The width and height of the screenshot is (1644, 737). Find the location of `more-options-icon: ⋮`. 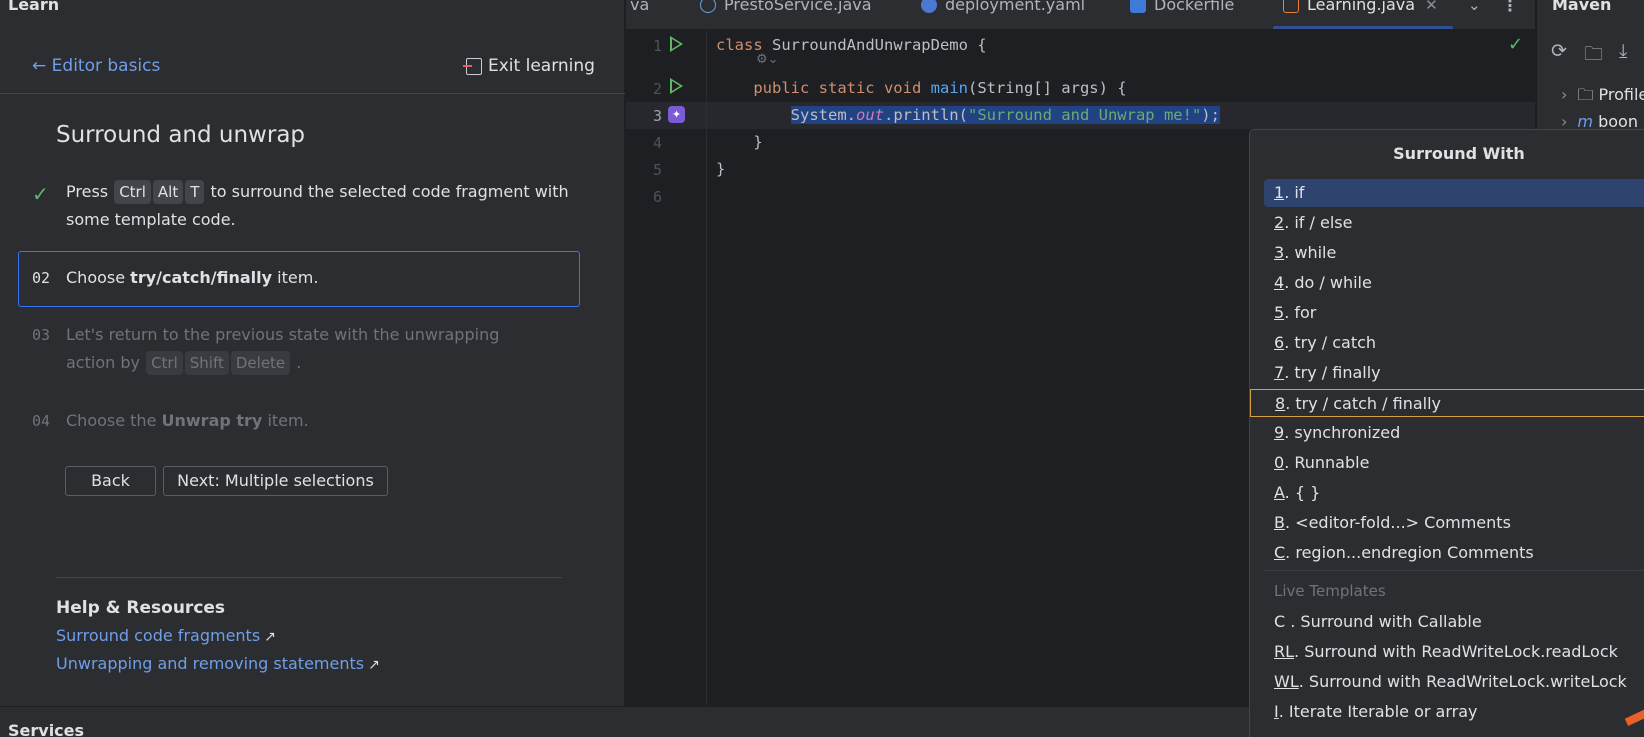

more-options-icon: ⋮ is located at coordinates (1510, 7).